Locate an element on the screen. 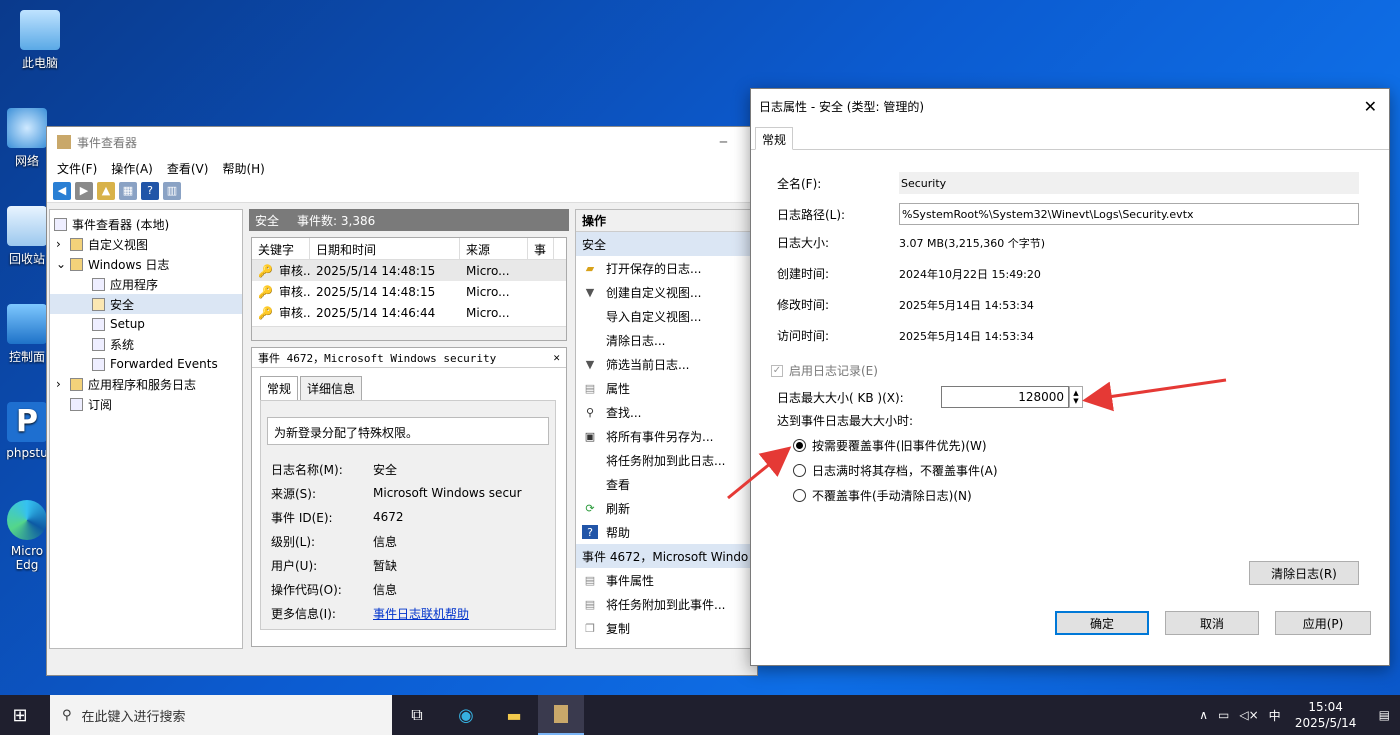  chevron-up-icon: ∧ is located at coordinates (1203, 715).